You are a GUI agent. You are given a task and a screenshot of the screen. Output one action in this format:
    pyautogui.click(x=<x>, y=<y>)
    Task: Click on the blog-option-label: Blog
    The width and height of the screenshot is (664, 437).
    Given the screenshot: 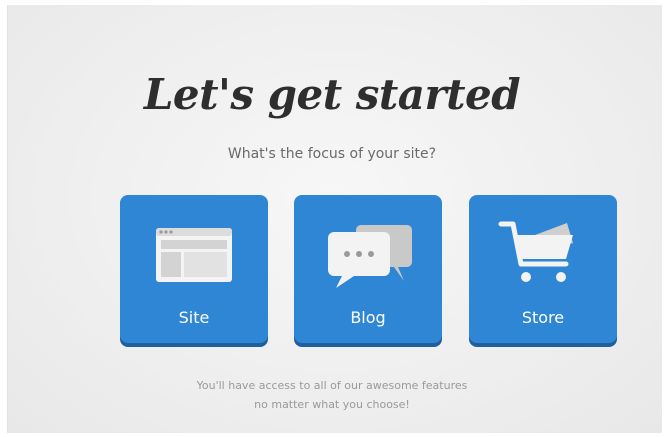 What is the action you would take?
    pyautogui.click(x=368, y=317)
    